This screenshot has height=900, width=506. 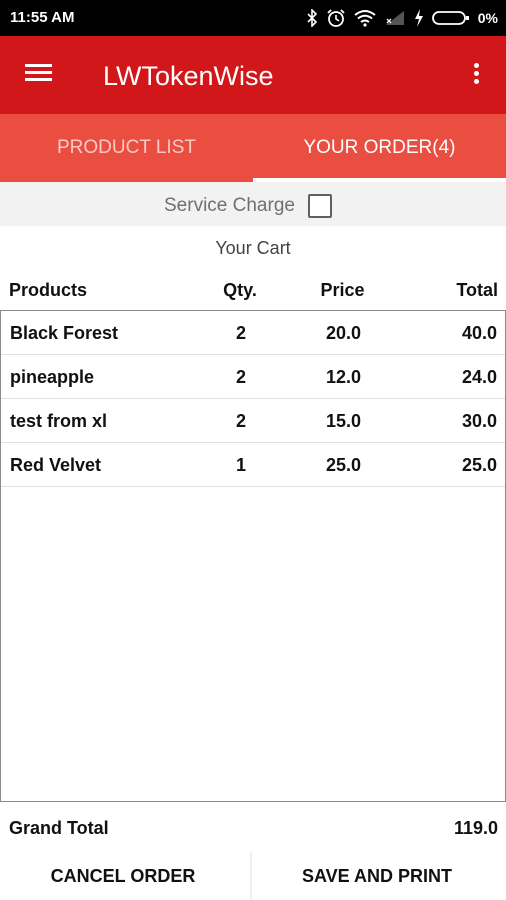 What do you see at coordinates (253, 465) in the screenshot?
I see `table-row: Red Velvet 1 25.0 25.0` at bounding box center [253, 465].